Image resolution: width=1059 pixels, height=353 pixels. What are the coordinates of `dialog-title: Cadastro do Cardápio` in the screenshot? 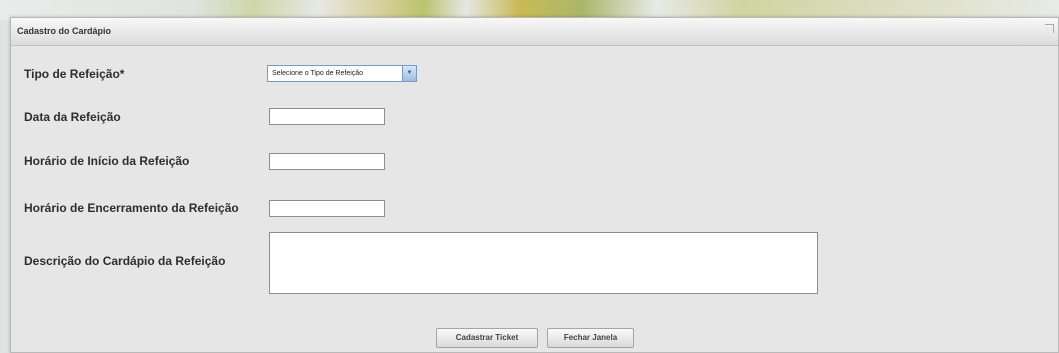 It's located at (64, 31).